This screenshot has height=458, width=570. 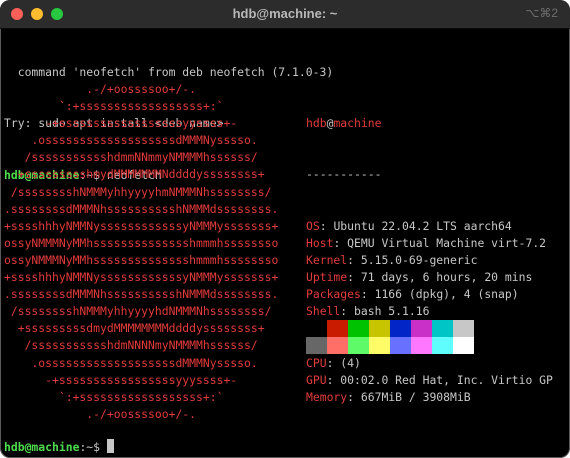 What do you see at coordinates (429, 363) in the screenshot?
I see `info-row: CPU: (4)` at bounding box center [429, 363].